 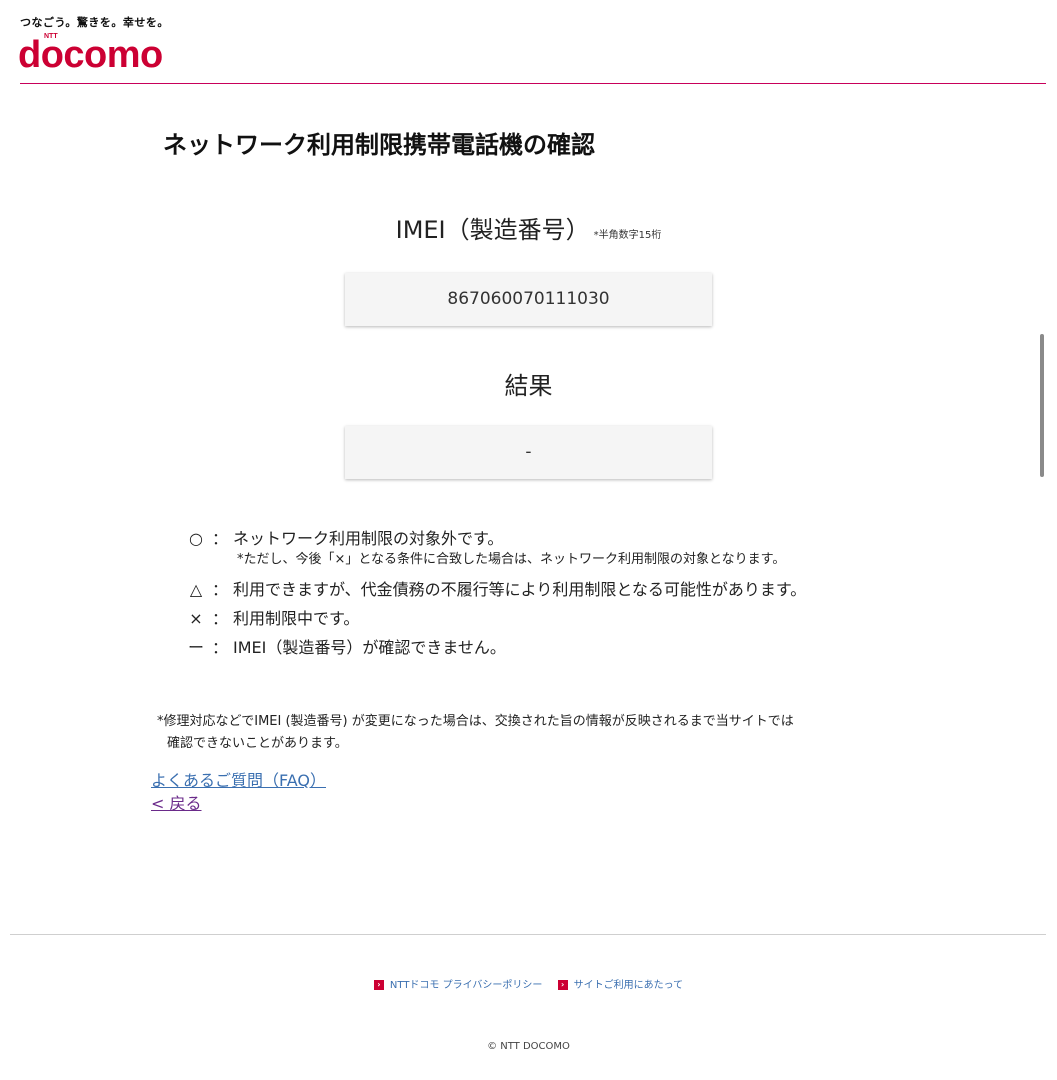 I want to click on triangle-symbol: △, so click(x=196, y=589).